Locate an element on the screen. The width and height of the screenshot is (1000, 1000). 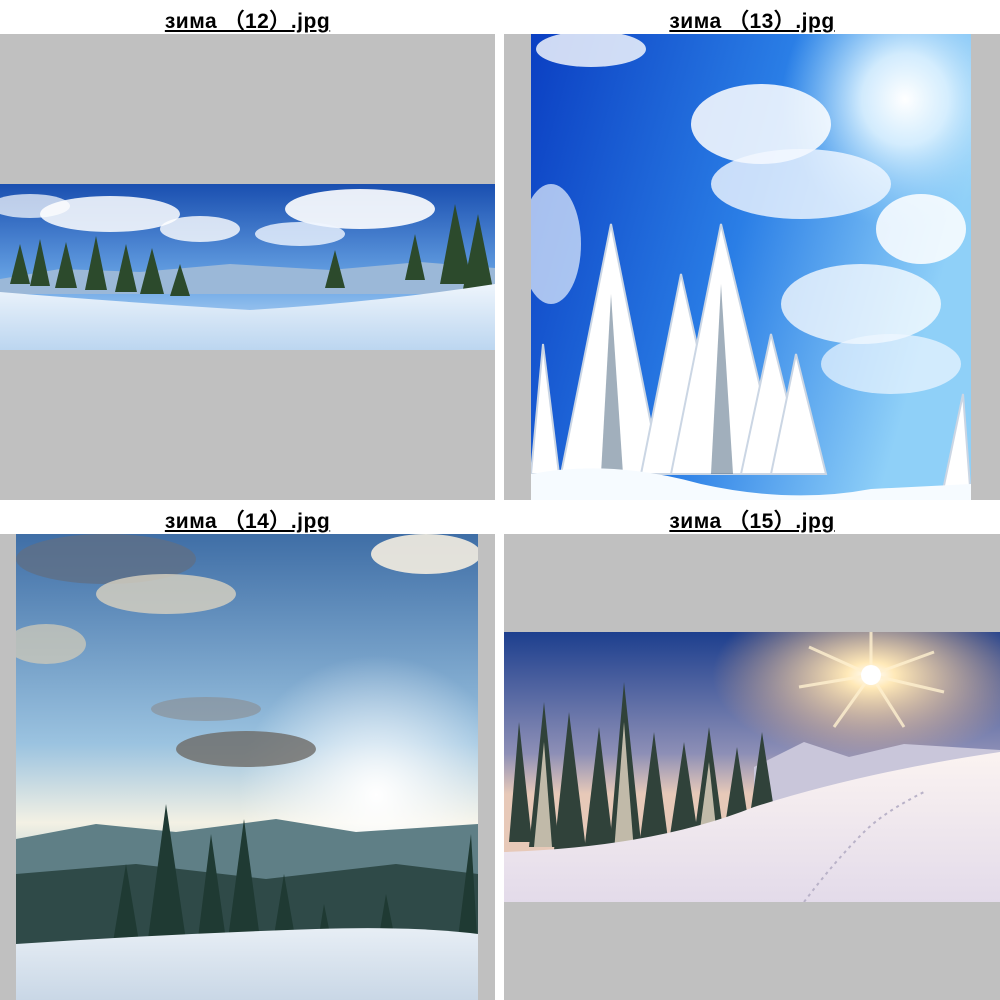
thumbnail-caption: зима （14）.jpg is located at coordinates (247, 519).